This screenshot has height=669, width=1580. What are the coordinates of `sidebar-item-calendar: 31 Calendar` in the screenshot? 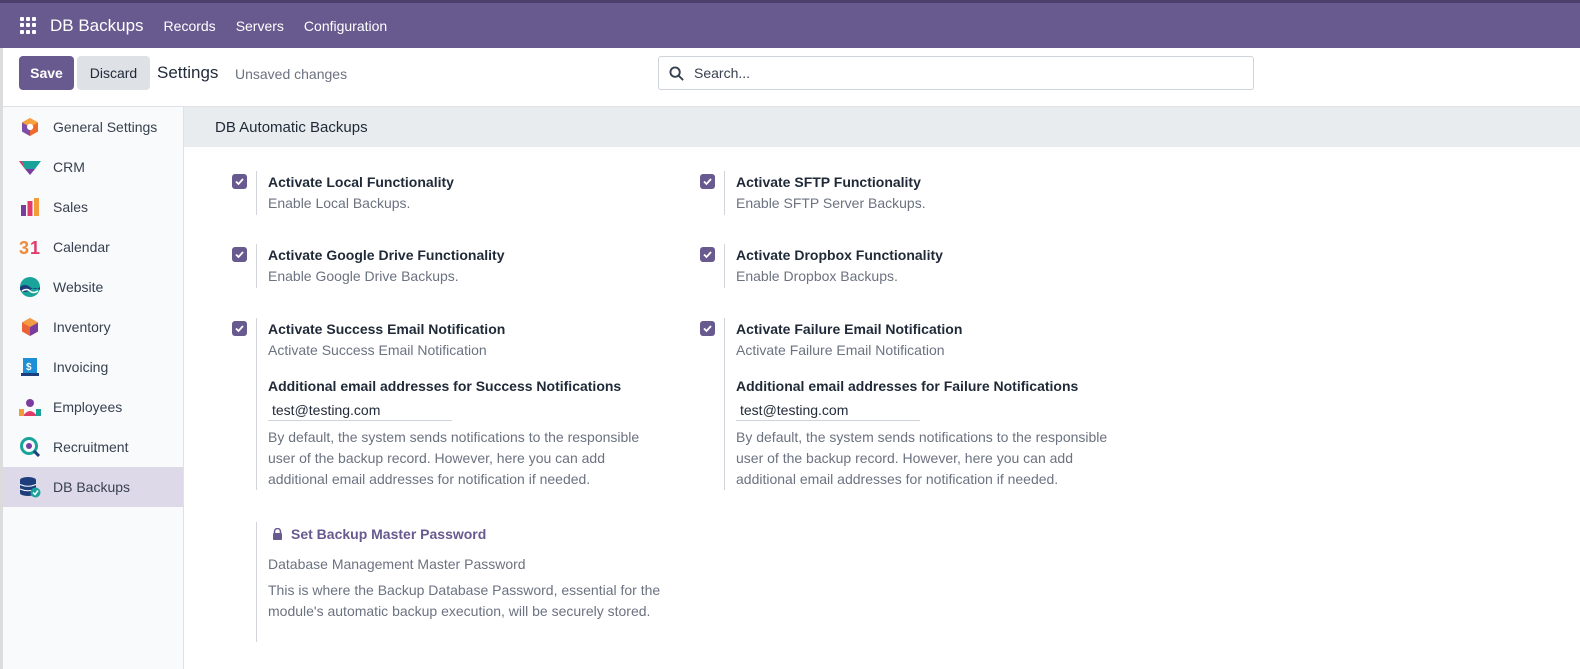 It's located at (93, 247).